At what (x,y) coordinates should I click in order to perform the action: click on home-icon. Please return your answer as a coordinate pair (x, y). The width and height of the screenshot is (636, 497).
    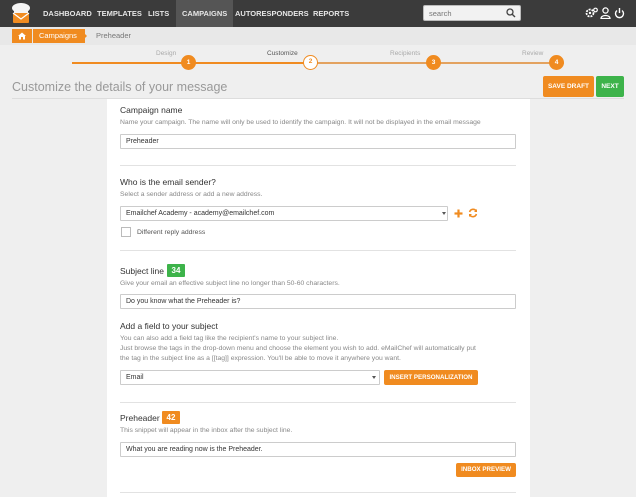
    Looking at the image, I should click on (22, 36).